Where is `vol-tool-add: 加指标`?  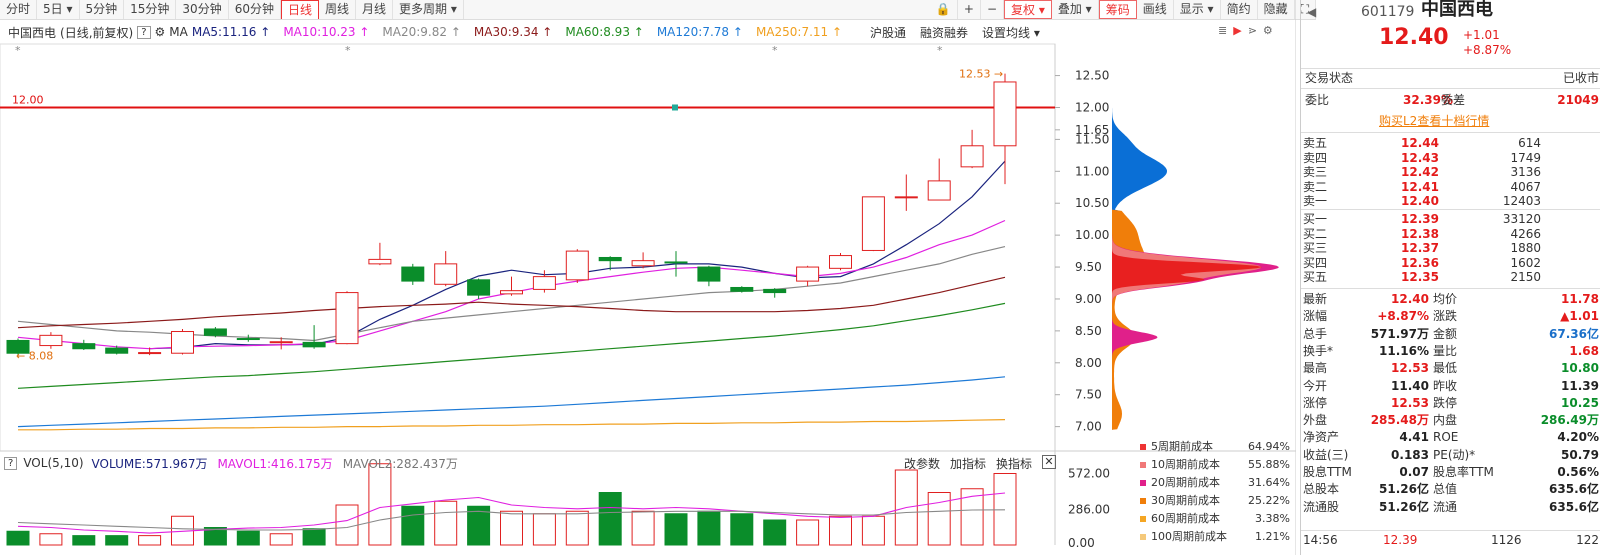 vol-tool-add: 加指标 is located at coordinates (968, 463).